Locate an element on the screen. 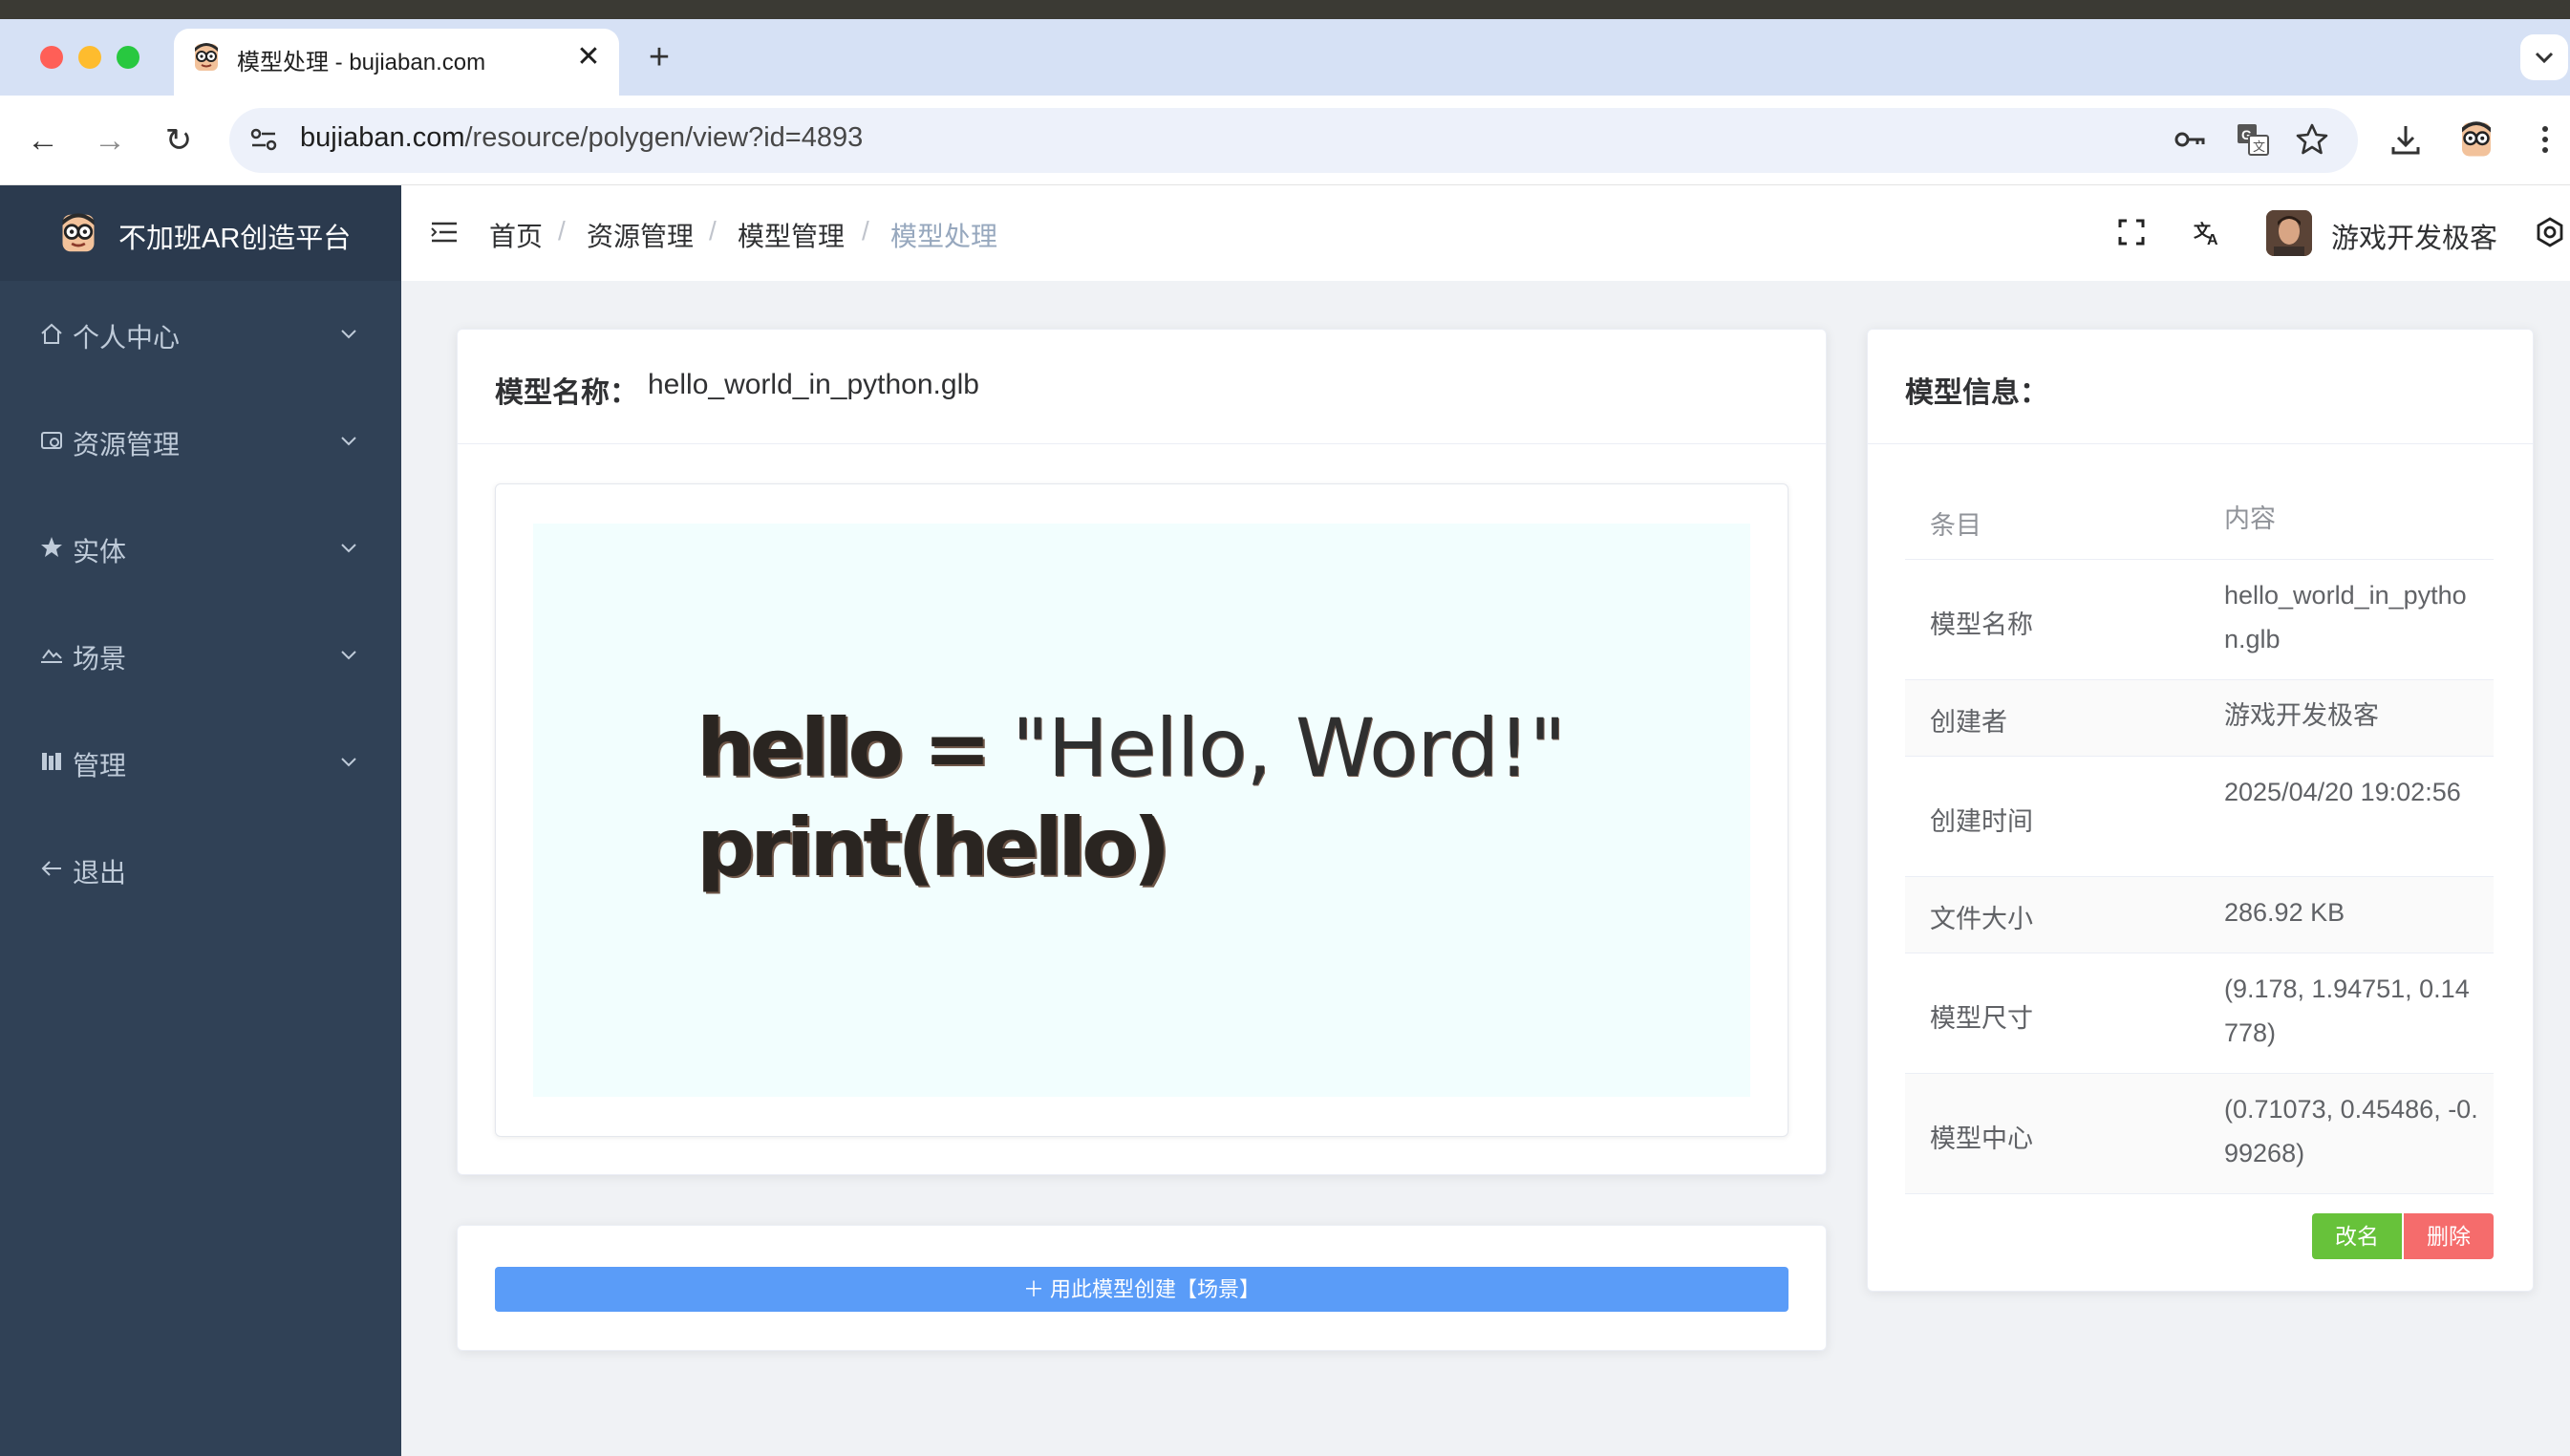 The image size is (2570, 1456). top-navbar is located at coordinates (1485, 233).